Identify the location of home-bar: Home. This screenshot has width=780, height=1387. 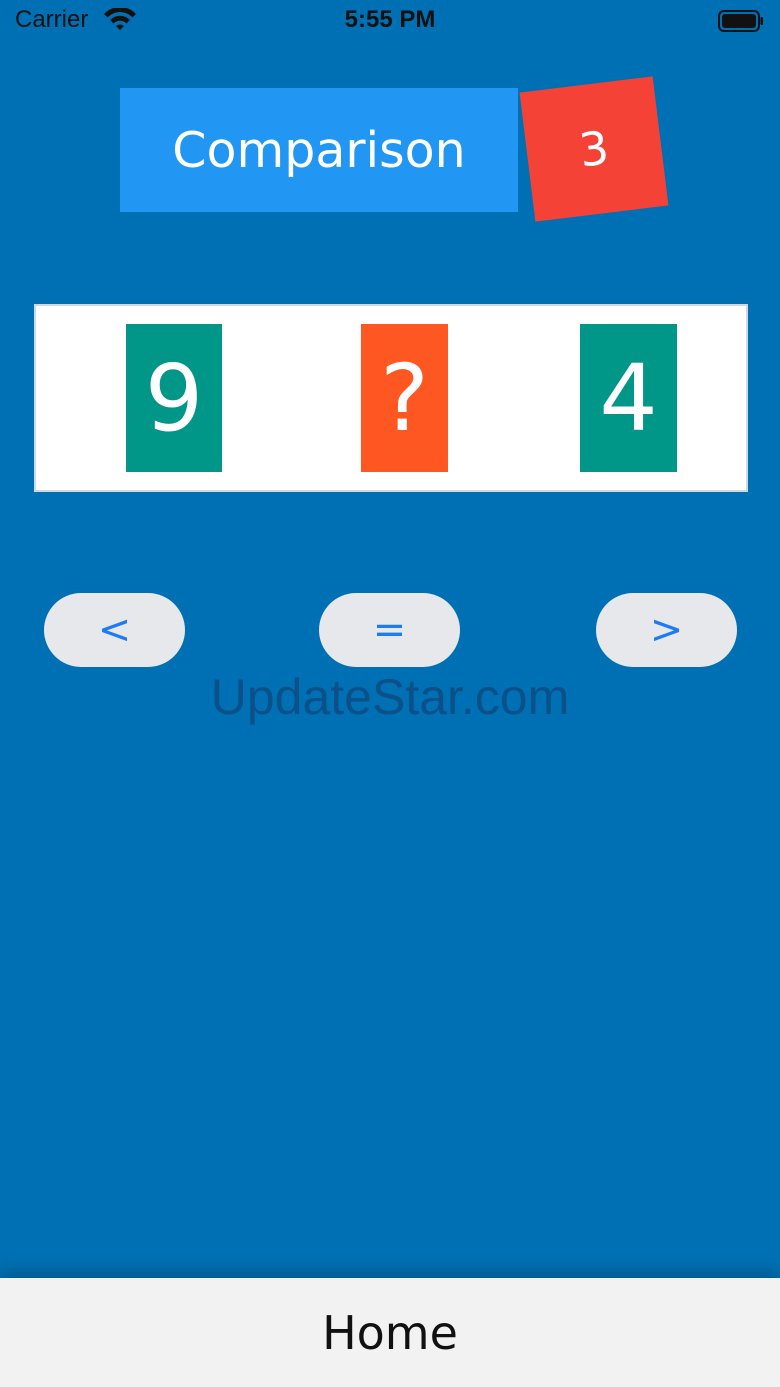
(390, 1332).